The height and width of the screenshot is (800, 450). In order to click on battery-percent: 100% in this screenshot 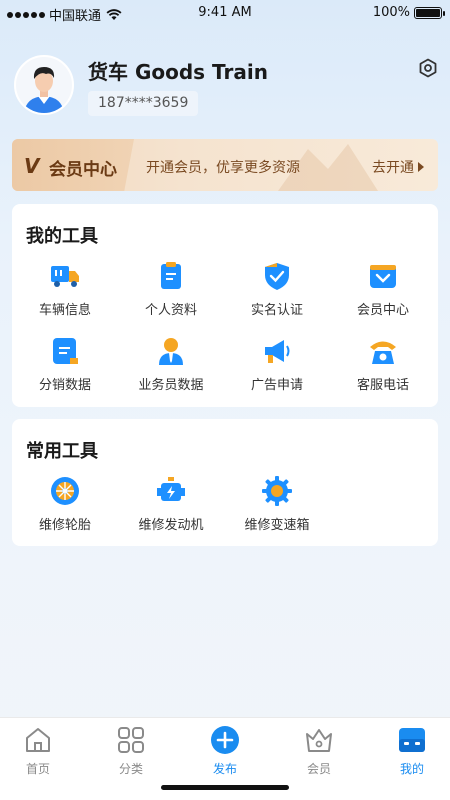, I will do `click(391, 12)`.